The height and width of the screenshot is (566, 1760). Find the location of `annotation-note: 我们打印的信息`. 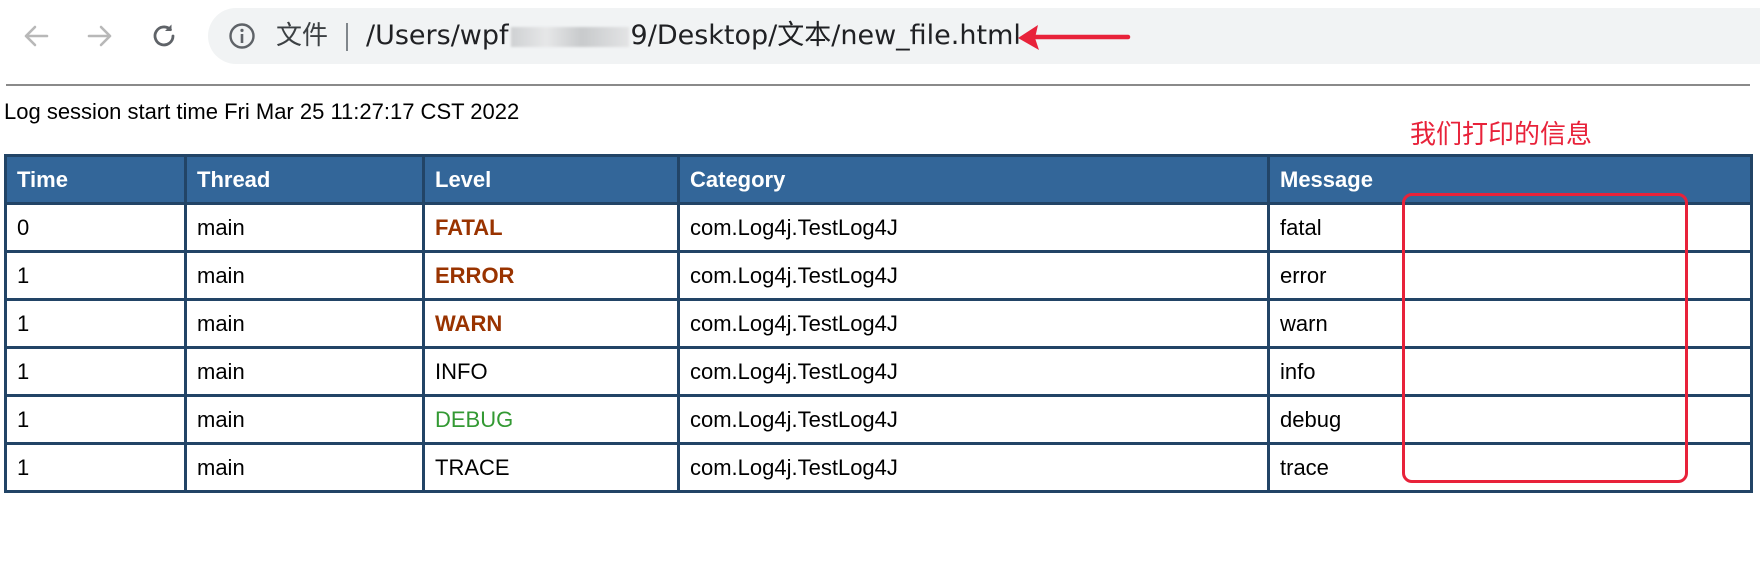

annotation-note: 我们打印的信息 is located at coordinates (1501, 135).